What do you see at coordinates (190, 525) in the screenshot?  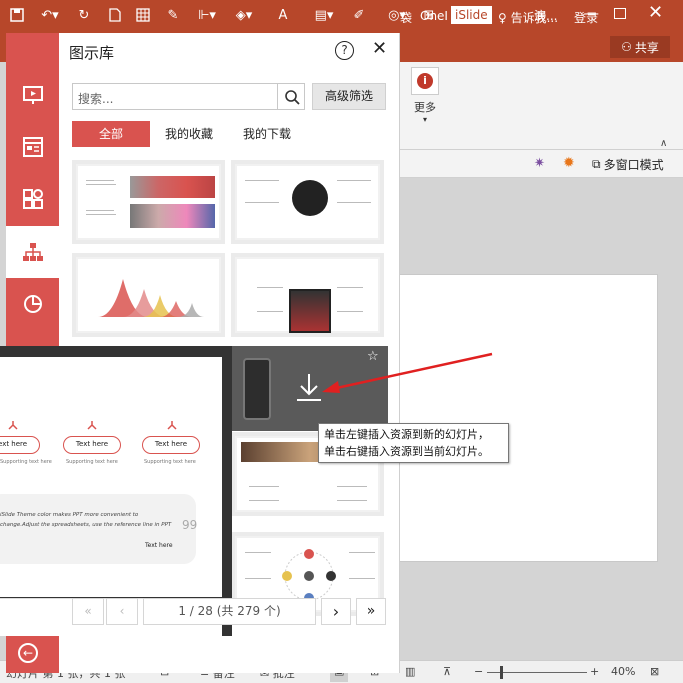 I see `quote-icon: 99` at bounding box center [190, 525].